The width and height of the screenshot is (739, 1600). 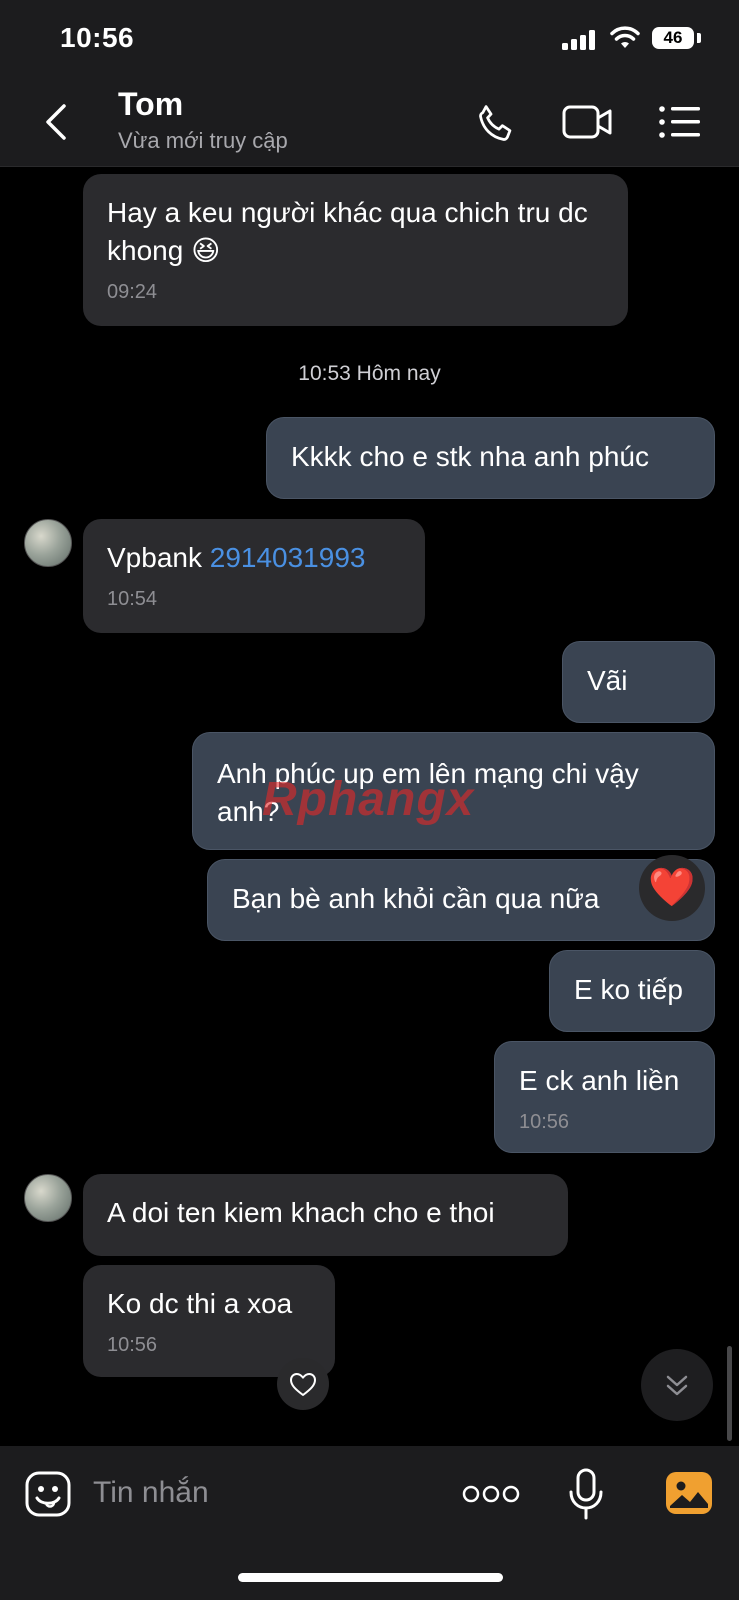 I want to click on message-input: Tin nhắn, so click(x=151, y=1493).